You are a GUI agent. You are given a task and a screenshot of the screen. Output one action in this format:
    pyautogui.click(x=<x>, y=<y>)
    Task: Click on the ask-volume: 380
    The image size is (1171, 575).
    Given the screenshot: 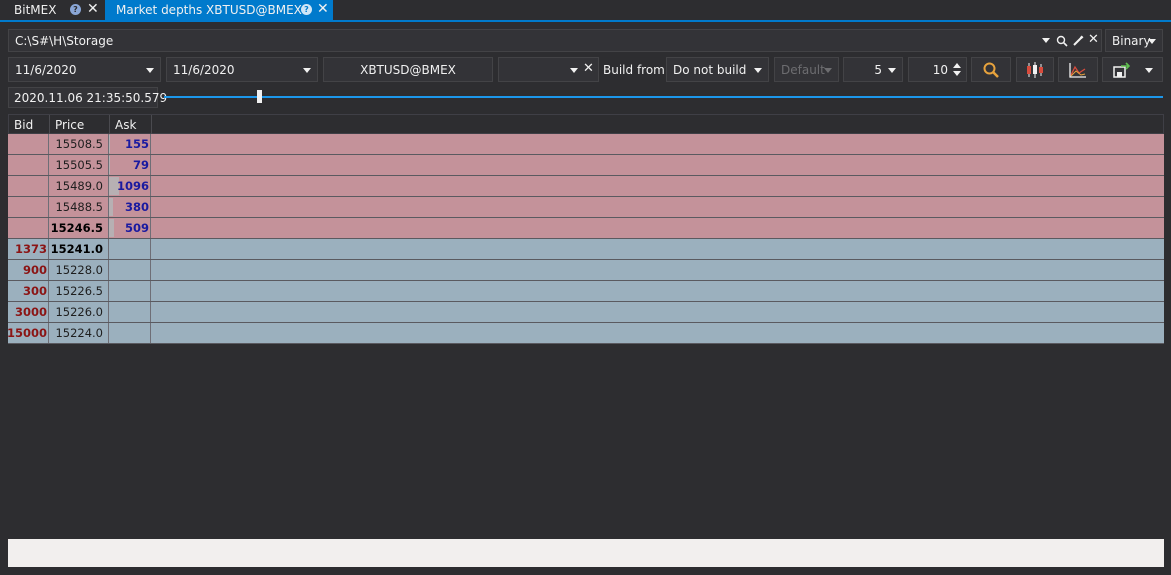 What is the action you would take?
    pyautogui.click(x=136, y=207)
    